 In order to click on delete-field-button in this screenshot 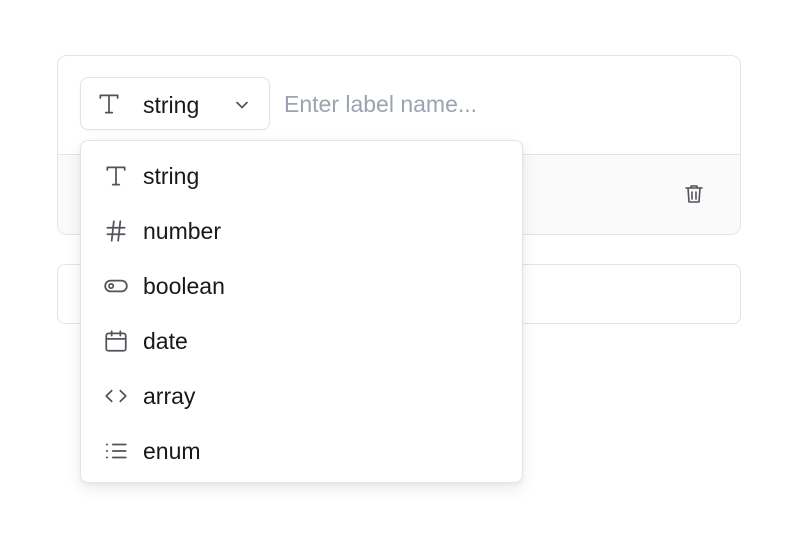, I will do `click(694, 194)`.